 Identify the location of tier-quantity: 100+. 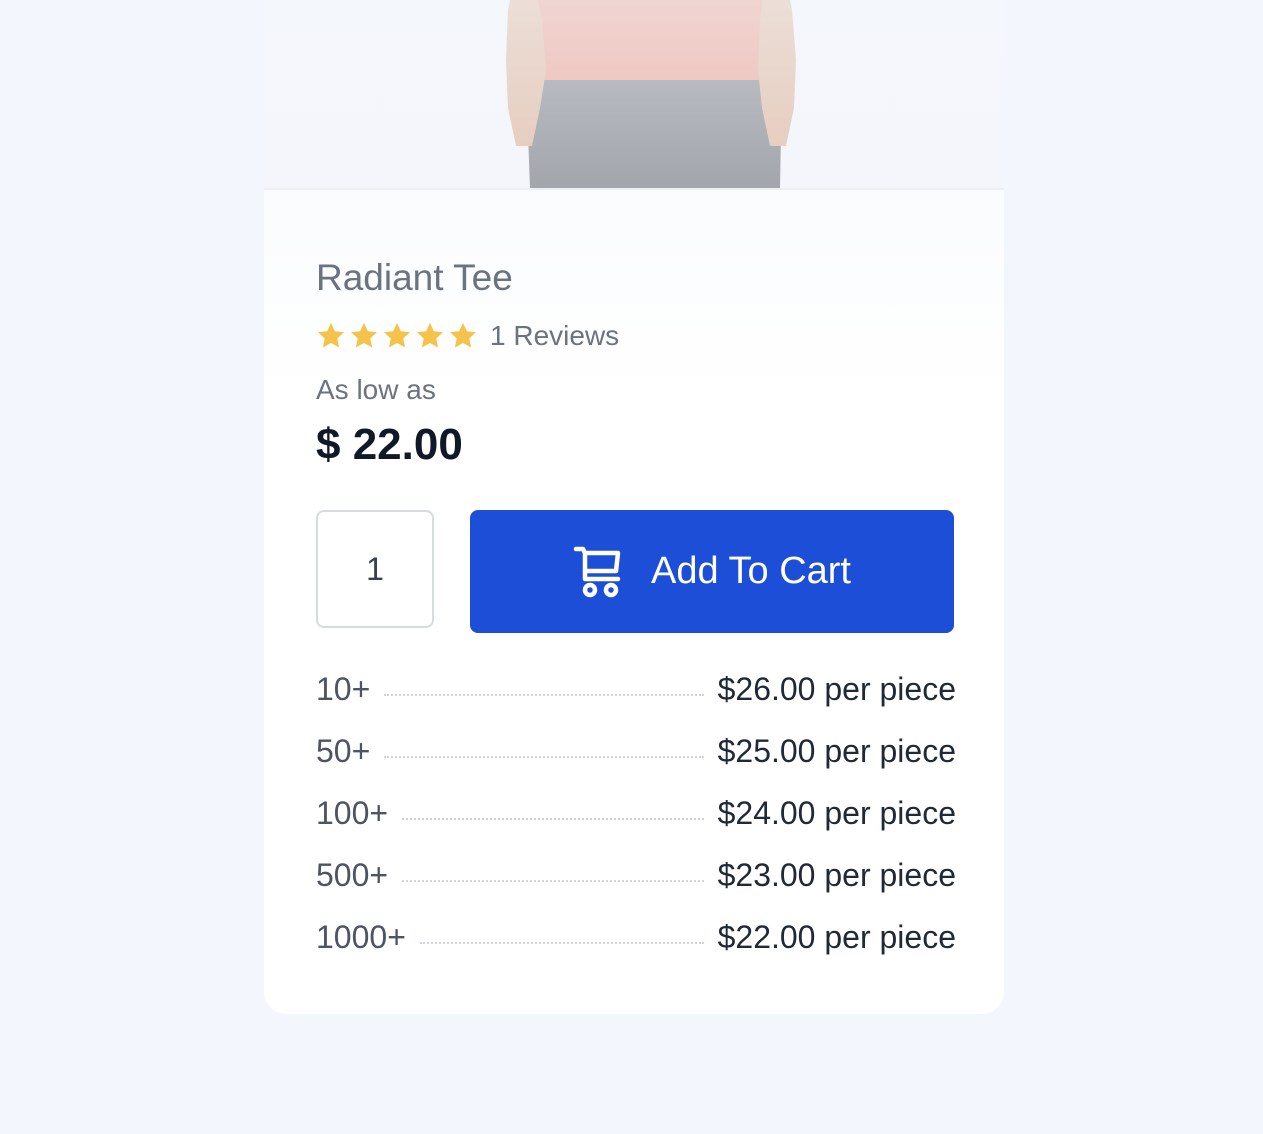
(352, 813).